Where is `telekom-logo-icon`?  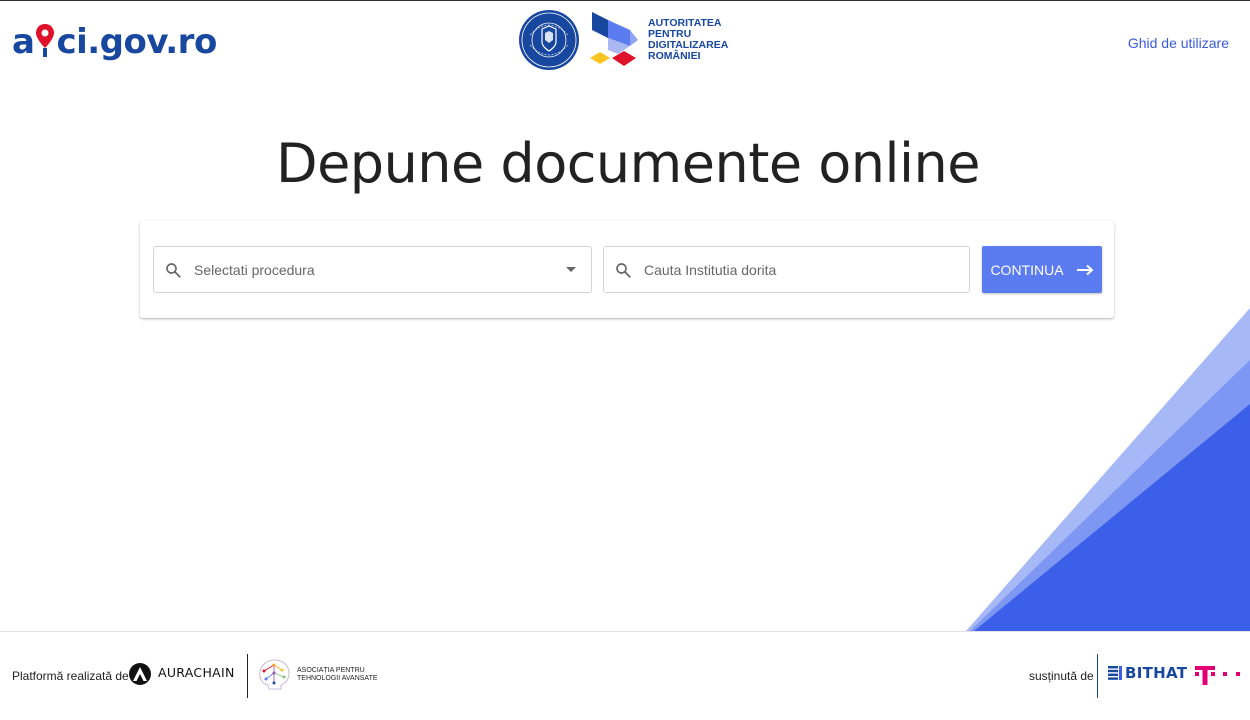
telekom-logo-icon is located at coordinates (1219, 674).